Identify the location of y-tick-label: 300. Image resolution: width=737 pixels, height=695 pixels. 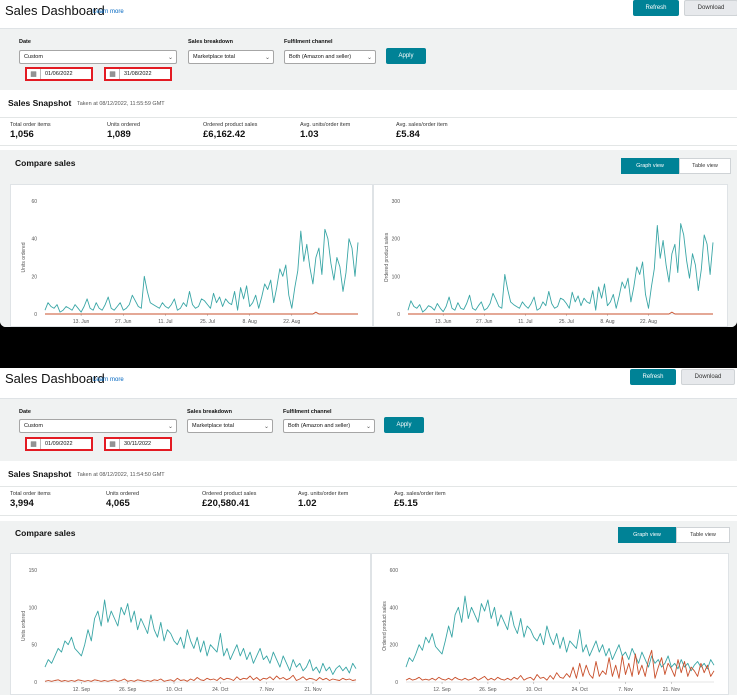
(396, 202).